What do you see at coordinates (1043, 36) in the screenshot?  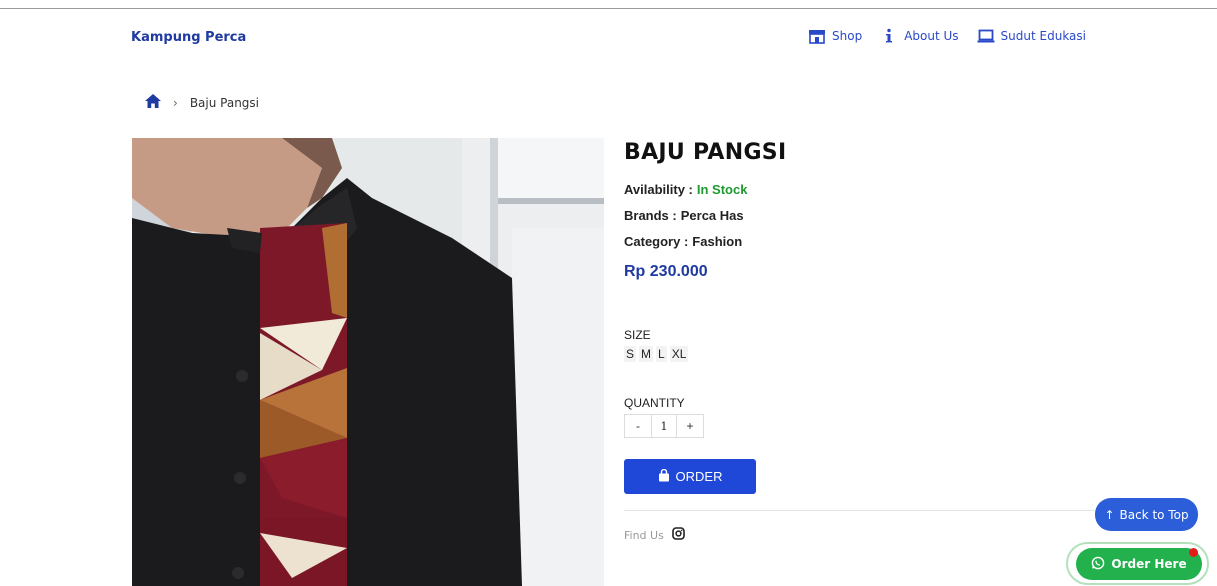 I see `nav-label-sudut-edukasi: Sudut Edukasi` at bounding box center [1043, 36].